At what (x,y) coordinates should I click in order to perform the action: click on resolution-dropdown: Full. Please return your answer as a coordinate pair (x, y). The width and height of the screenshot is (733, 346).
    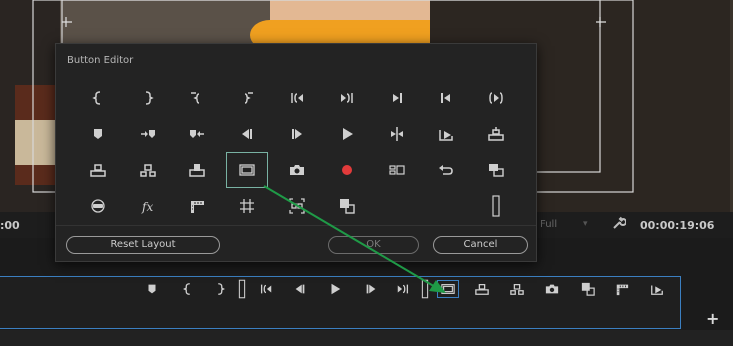
    Looking at the image, I should click on (548, 224).